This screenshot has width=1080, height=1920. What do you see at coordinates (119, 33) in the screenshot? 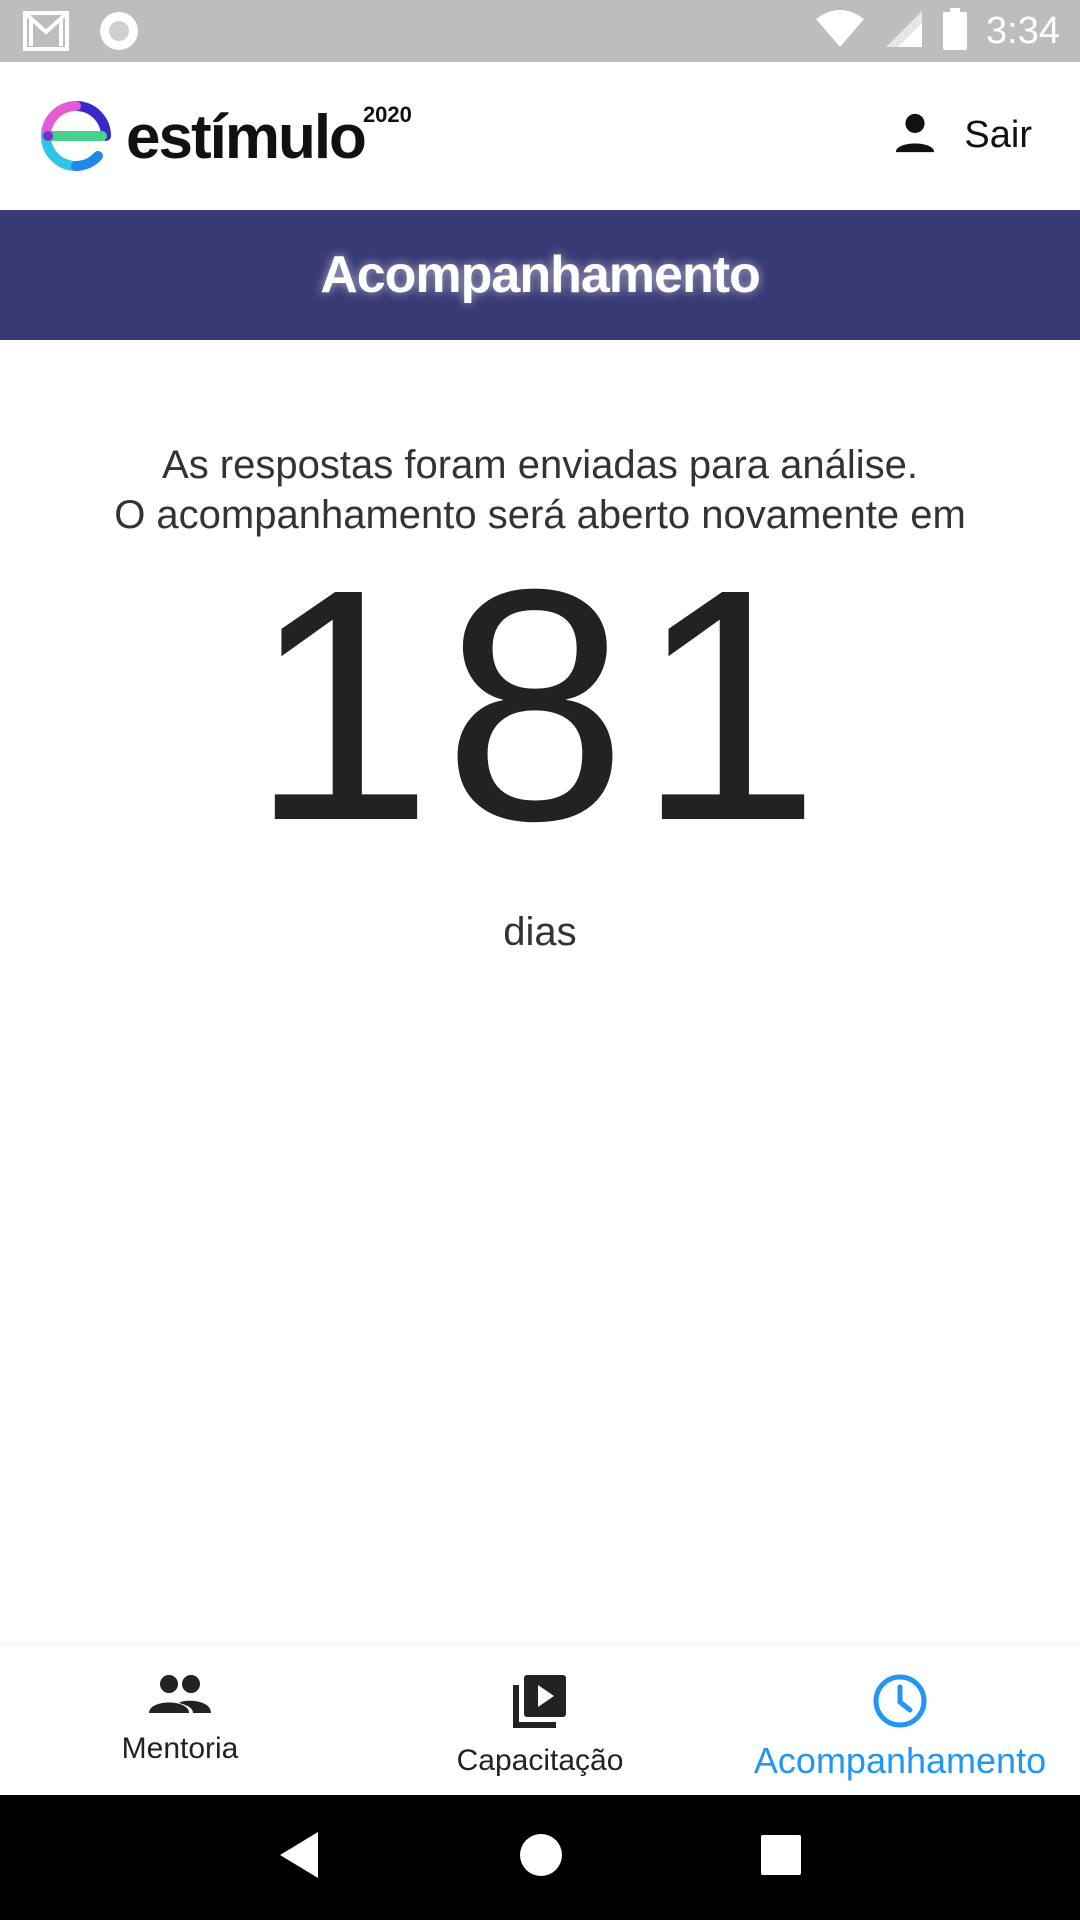
I see `record-icon` at bounding box center [119, 33].